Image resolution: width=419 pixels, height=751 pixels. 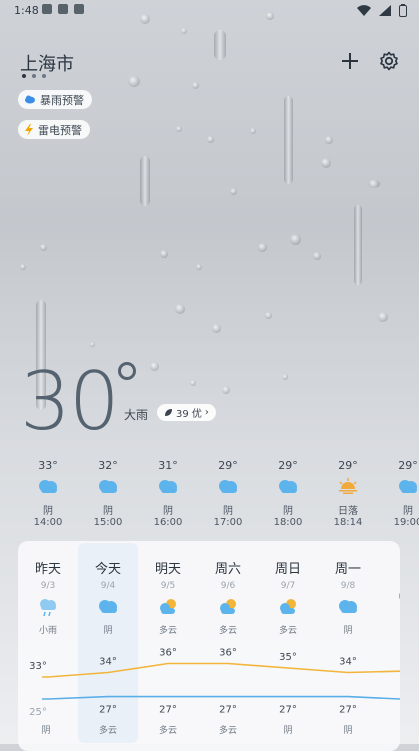 What do you see at coordinates (385, 10) in the screenshot?
I see `signal-icon` at bounding box center [385, 10].